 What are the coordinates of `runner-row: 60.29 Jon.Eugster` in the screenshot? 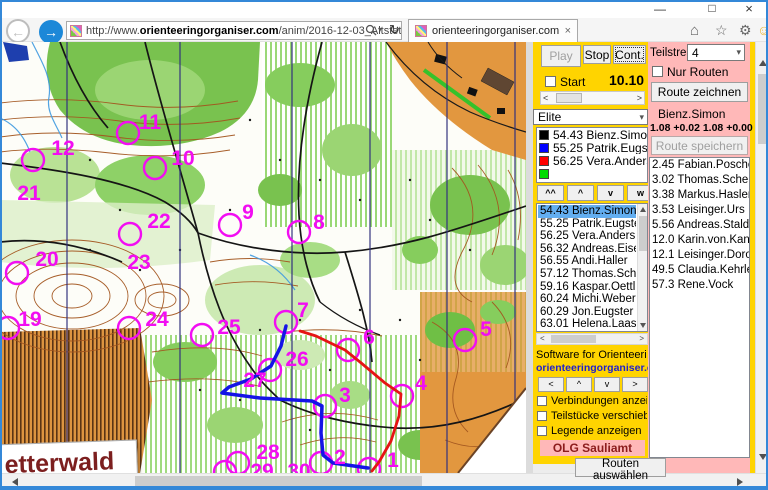 It's located at (587, 312).